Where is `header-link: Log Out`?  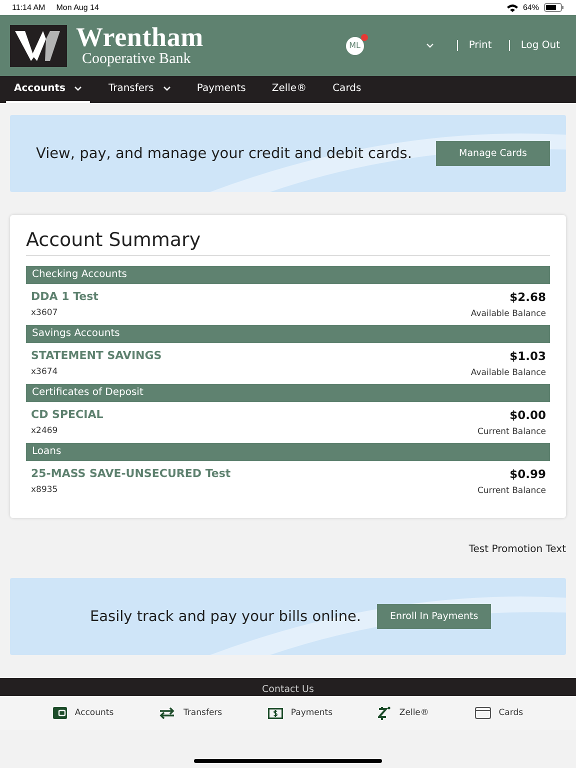
header-link: Log Out is located at coordinates (540, 45).